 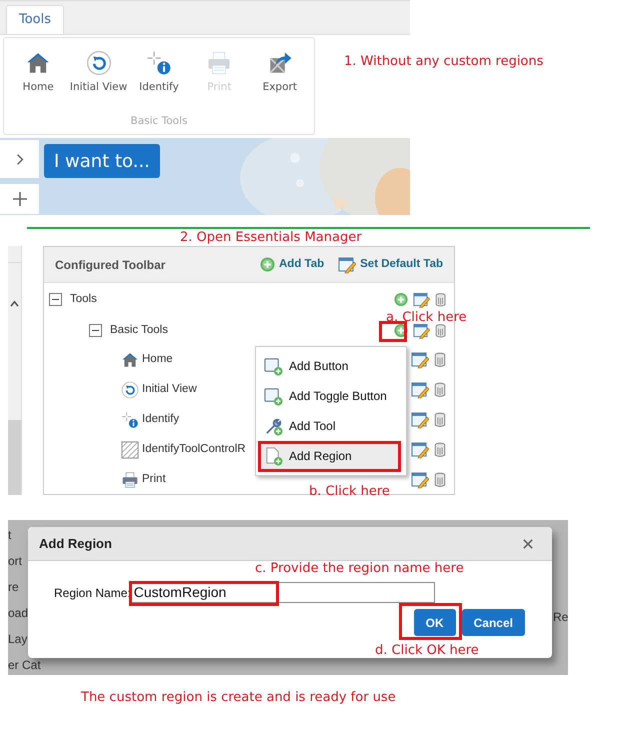 I want to click on annotation-text: b. Click here, so click(x=349, y=492).